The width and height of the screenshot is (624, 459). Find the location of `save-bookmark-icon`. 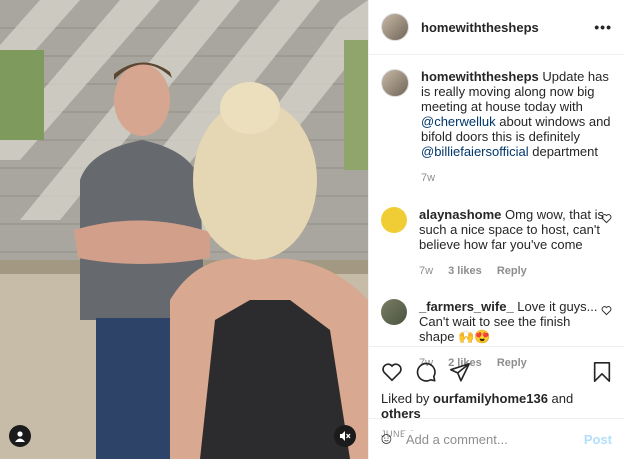

save-bookmark-icon is located at coordinates (602, 372).